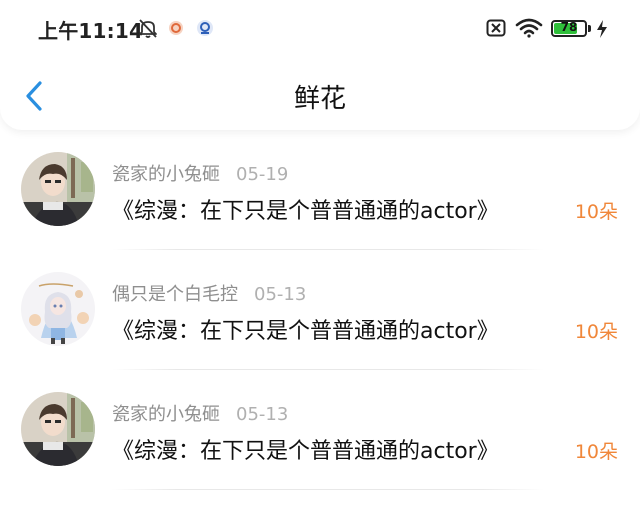 The height and width of the screenshot is (511, 640). What do you see at coordinates (602, 31) in the screenshot?
I see `charging-icon` at bounding box center [602, 31].